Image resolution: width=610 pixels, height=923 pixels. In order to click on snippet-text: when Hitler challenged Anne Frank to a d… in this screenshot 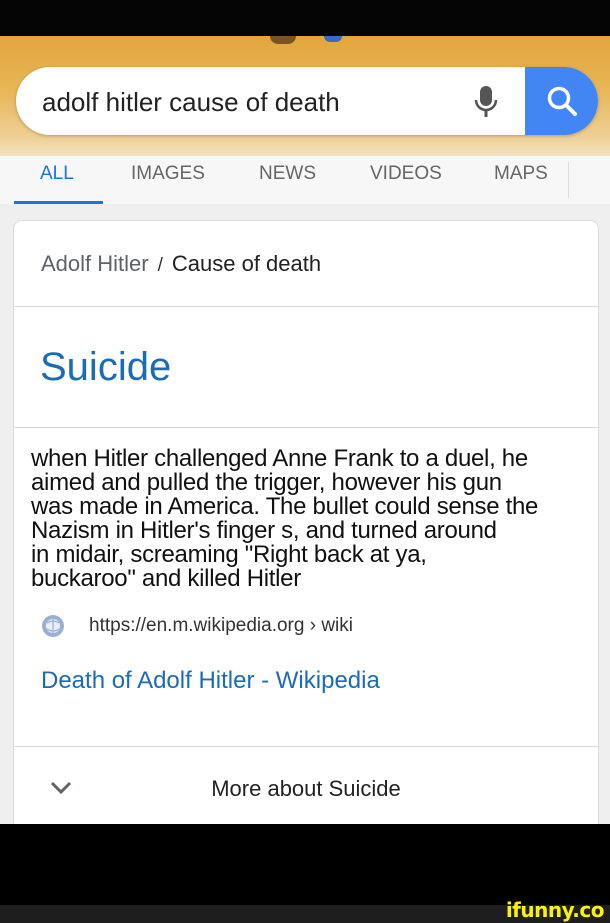, I will do `click(308, 519)`.